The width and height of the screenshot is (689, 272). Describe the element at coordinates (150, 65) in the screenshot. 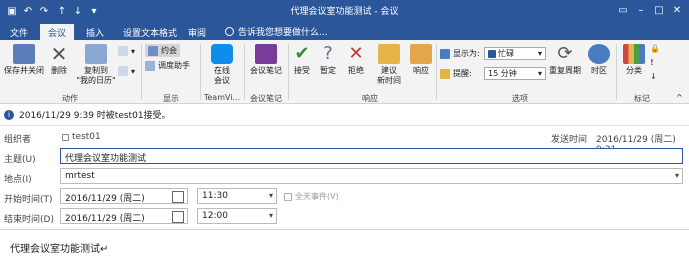

I see `scheduling-icon` at that location.